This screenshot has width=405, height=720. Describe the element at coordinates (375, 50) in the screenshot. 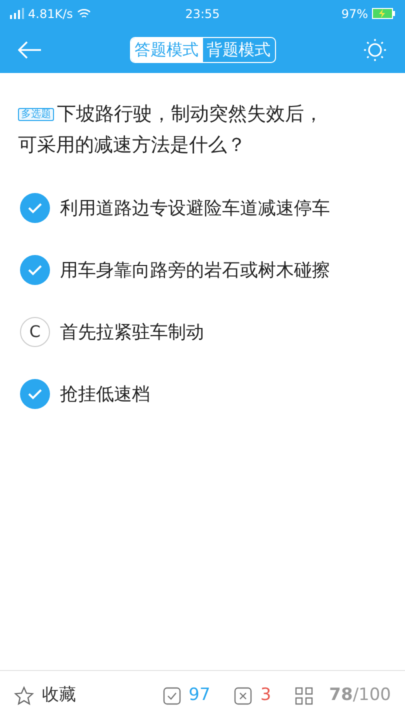

I see `brightness-icon` at that location.